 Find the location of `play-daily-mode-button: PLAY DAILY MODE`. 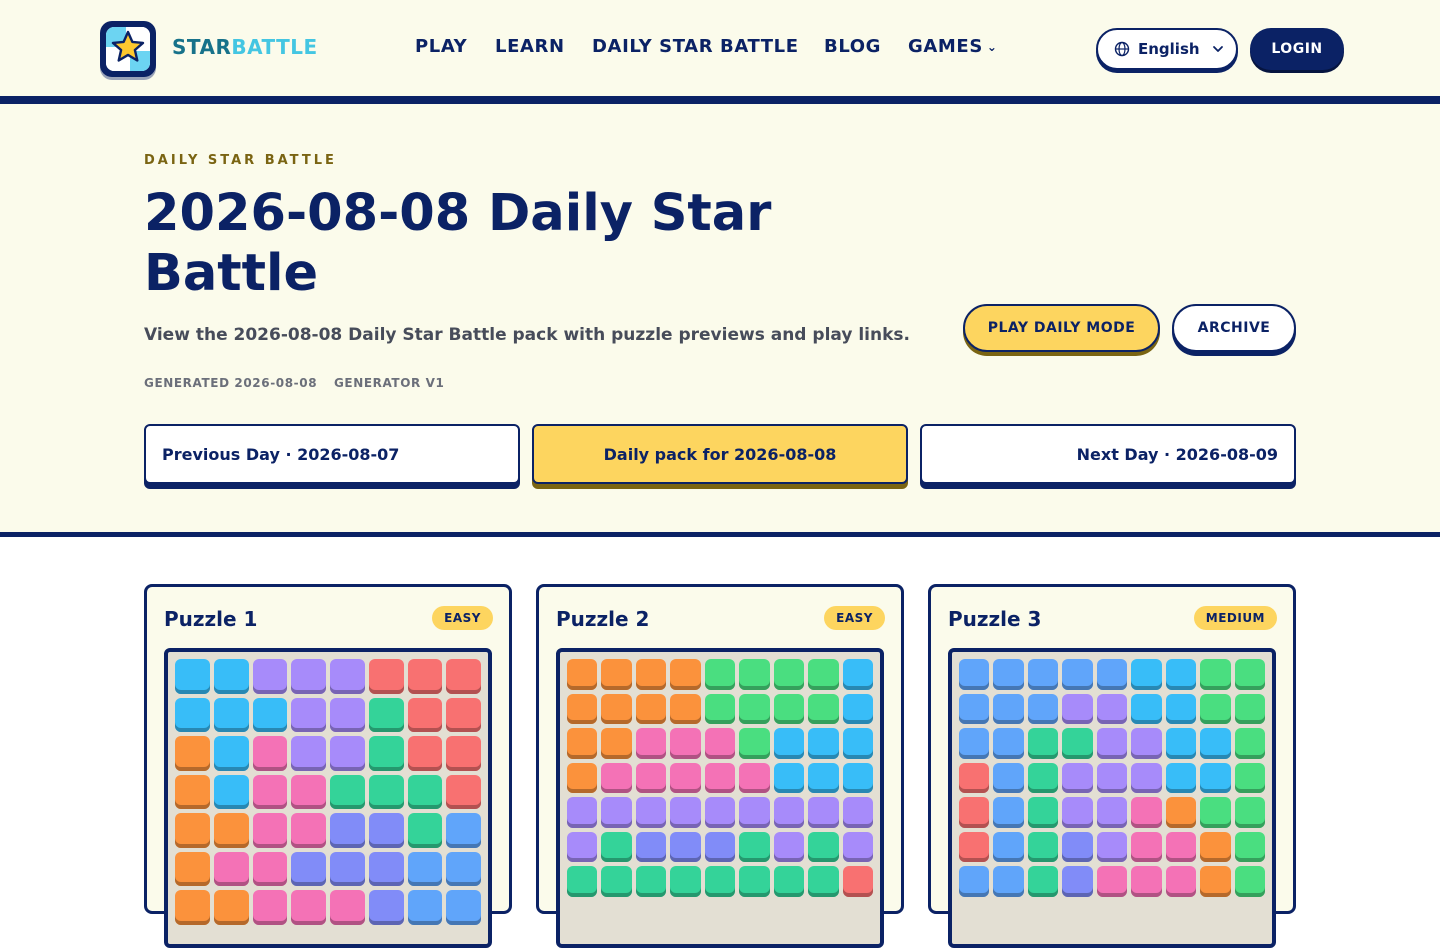

play-daily-mode-button: PLAY DAILY MODE is located at coordinates (1061, 328).